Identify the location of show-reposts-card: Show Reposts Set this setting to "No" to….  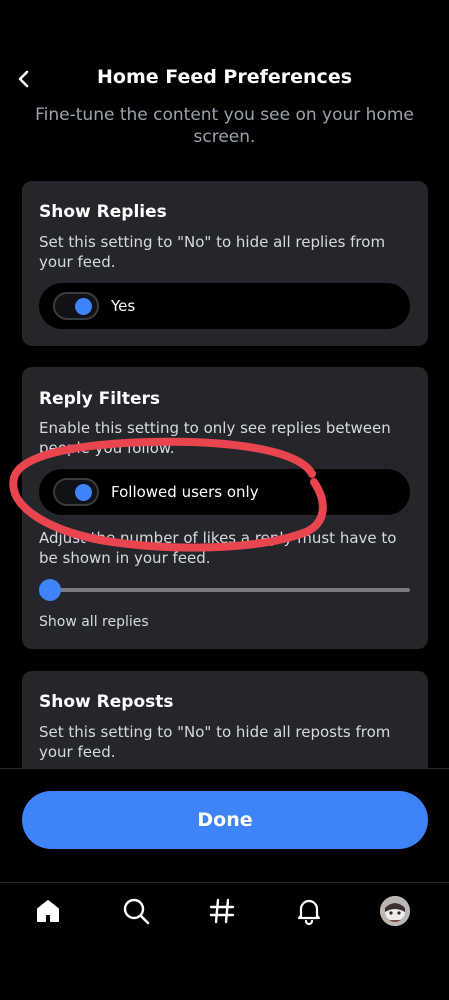
(225, 726).